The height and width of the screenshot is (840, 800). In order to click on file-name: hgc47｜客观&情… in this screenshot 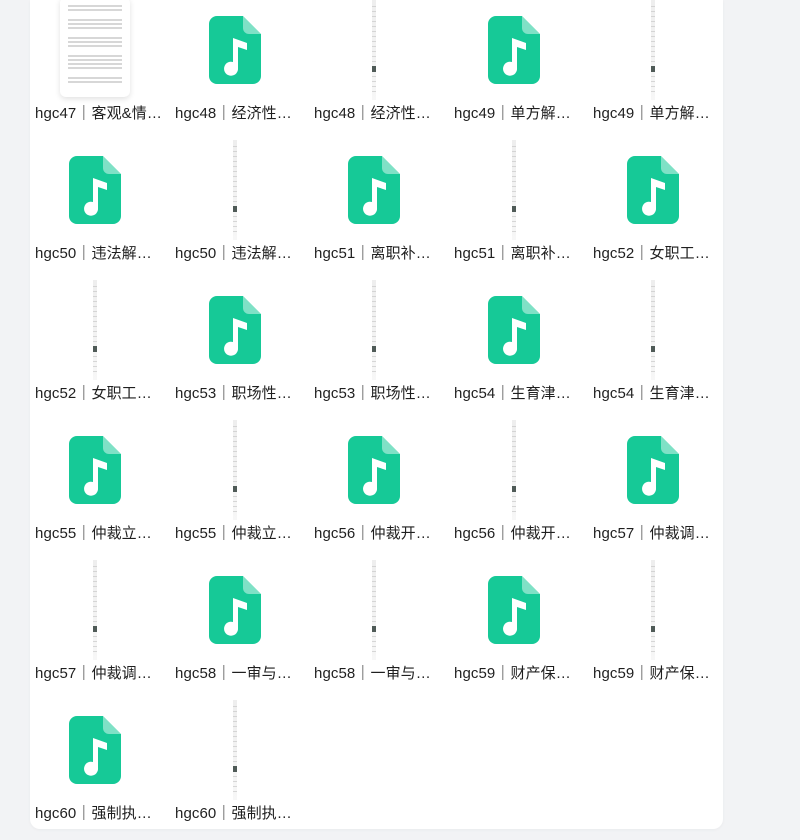, I will do `click(98, 113)`.